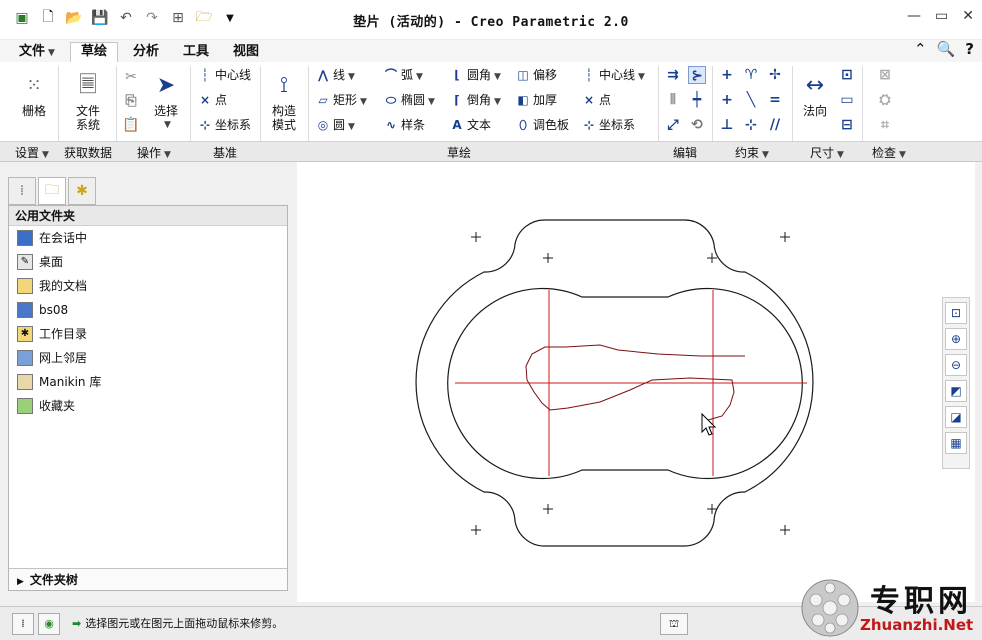 This screenshot has height=640, width=982. What do you see at coordinates (885, 100) in the screenshot?
I see `shaded-inspect-icon: ⛭` at bounding box center [885, 100].